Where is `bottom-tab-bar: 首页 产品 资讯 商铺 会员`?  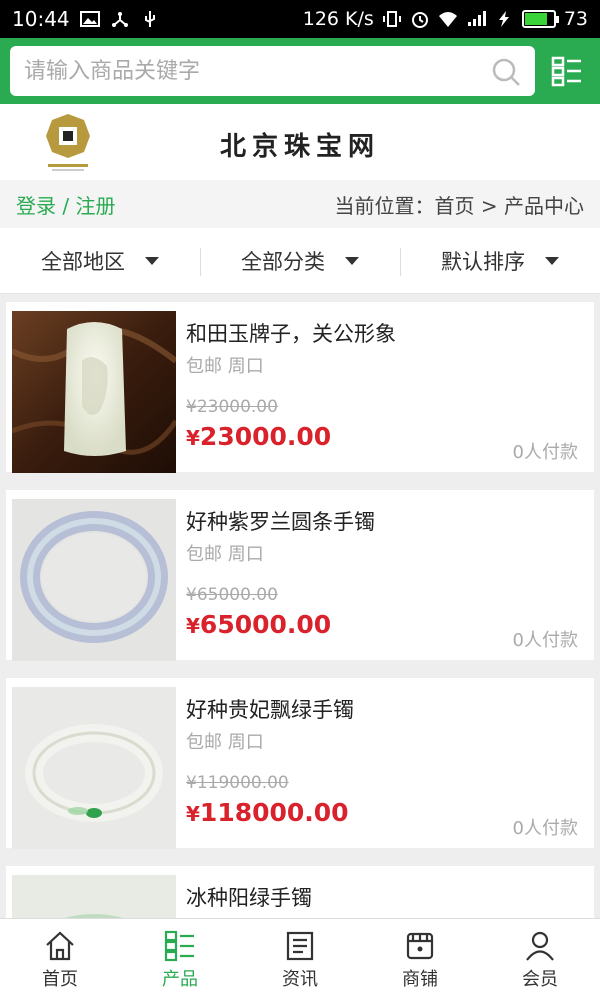 bottom-tab-bar: 首页 产品 资讯 商铺 会员 is located at coordinates (300, 959).